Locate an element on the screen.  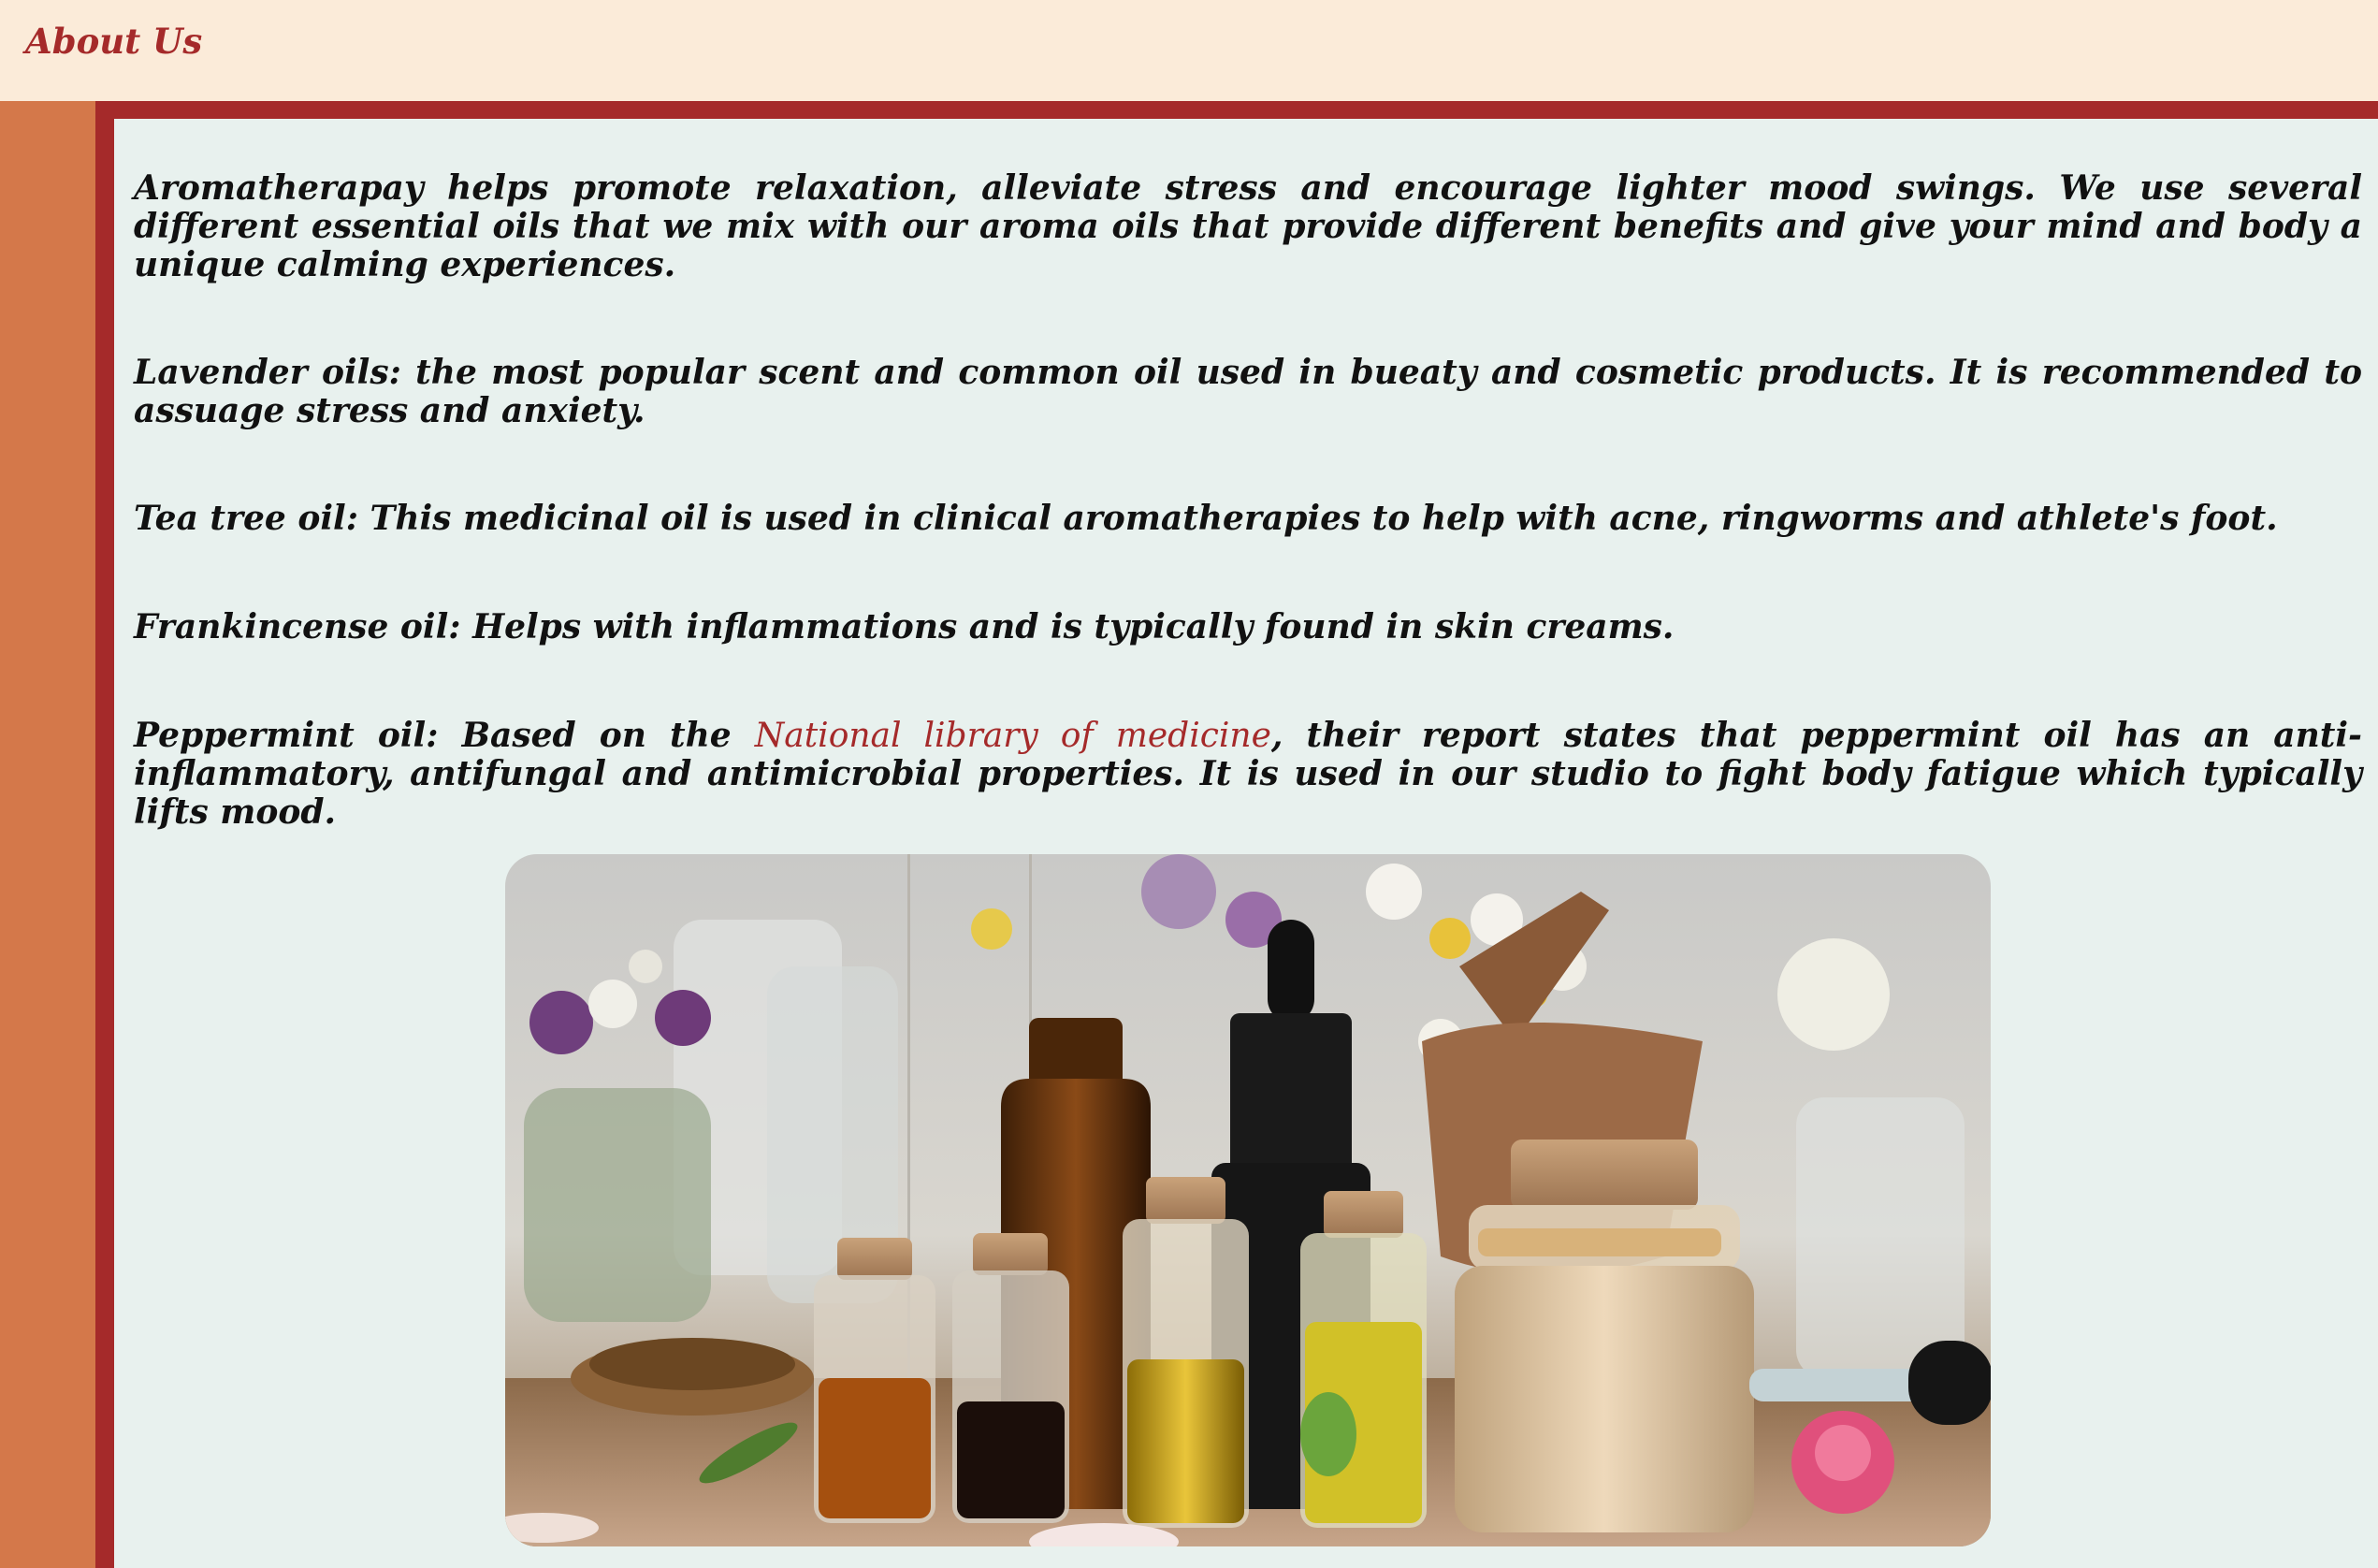
border-horizontal is located at coordinates (1236, 110).